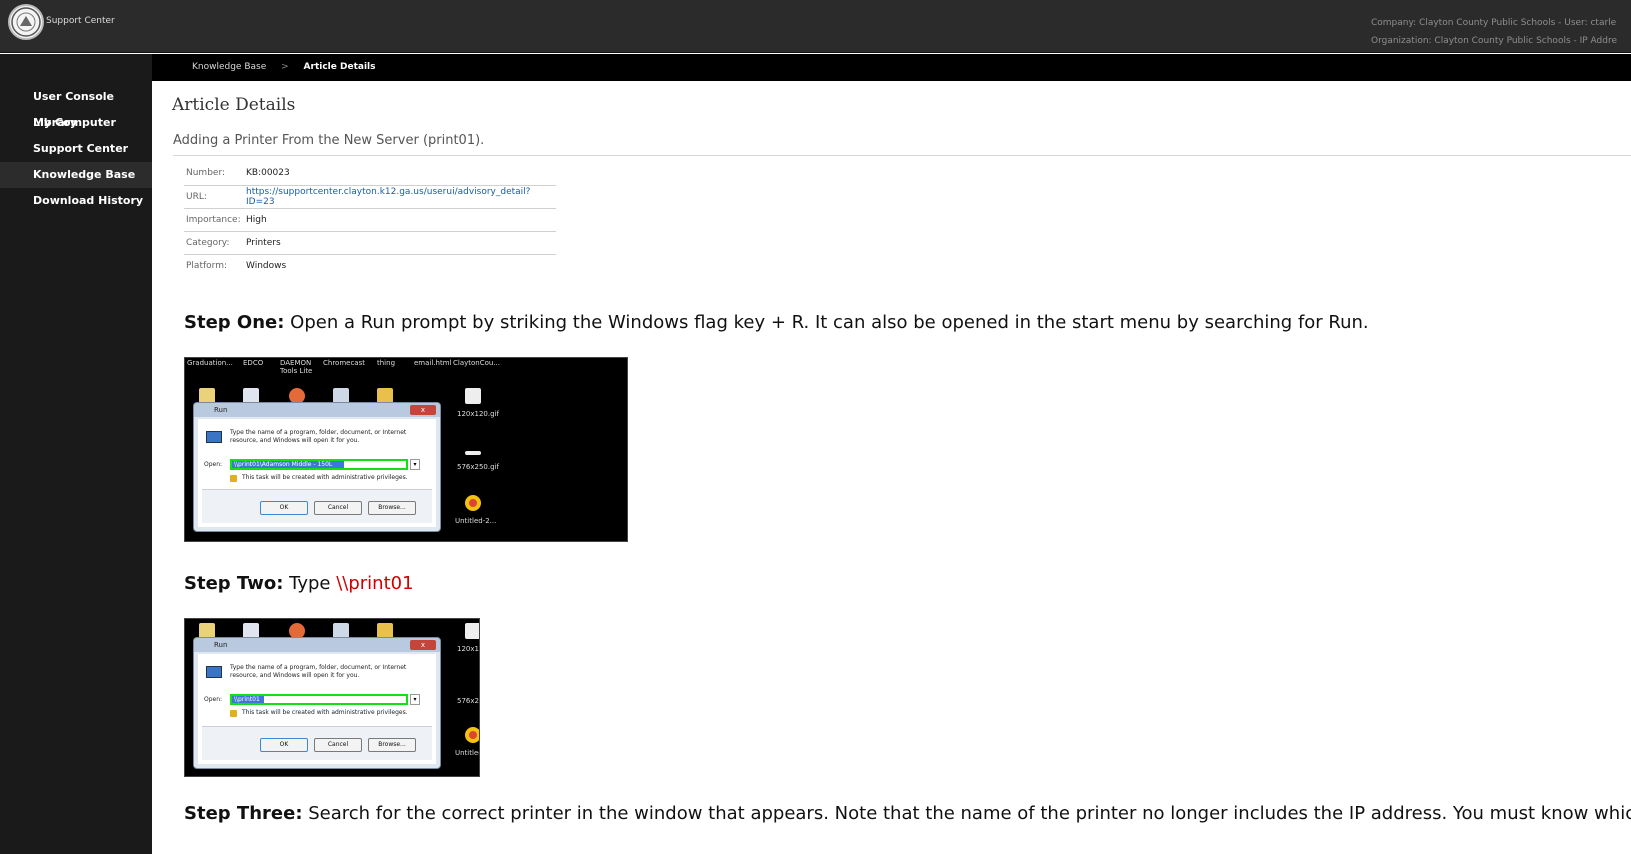 Image resolution: width=1631 pixels, height=854 pixels. What do you see at coordinates (478, 467) in the screenshot?
I see `desktop-label: 576x250.gif` at bounding box center [478, 467].